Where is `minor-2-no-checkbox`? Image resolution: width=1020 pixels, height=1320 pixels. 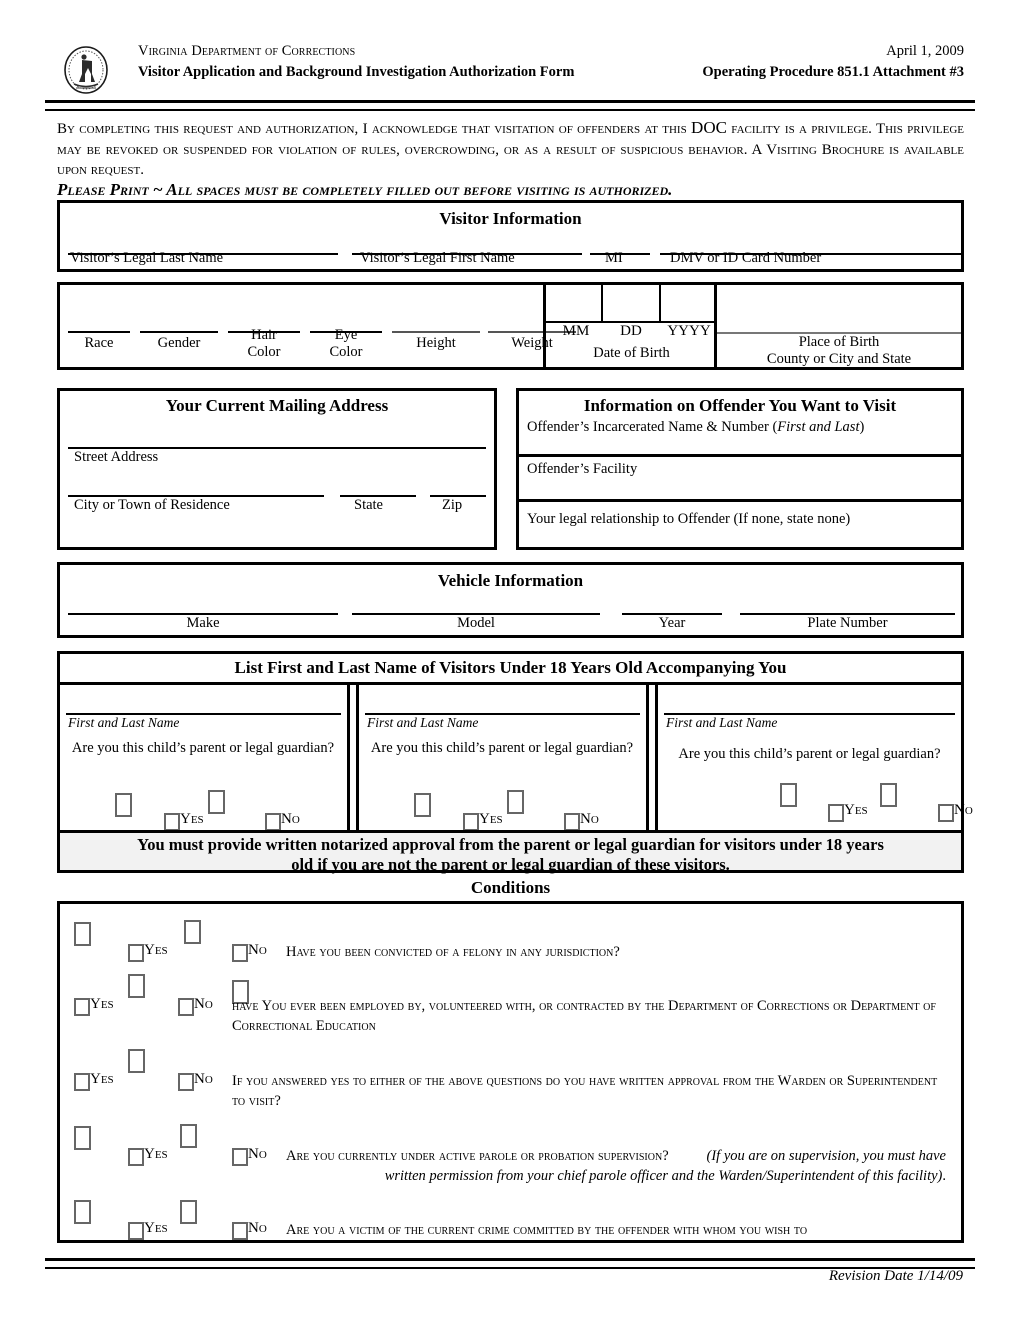
minor-2-no-checkbox is located at coordinates (572, 822).